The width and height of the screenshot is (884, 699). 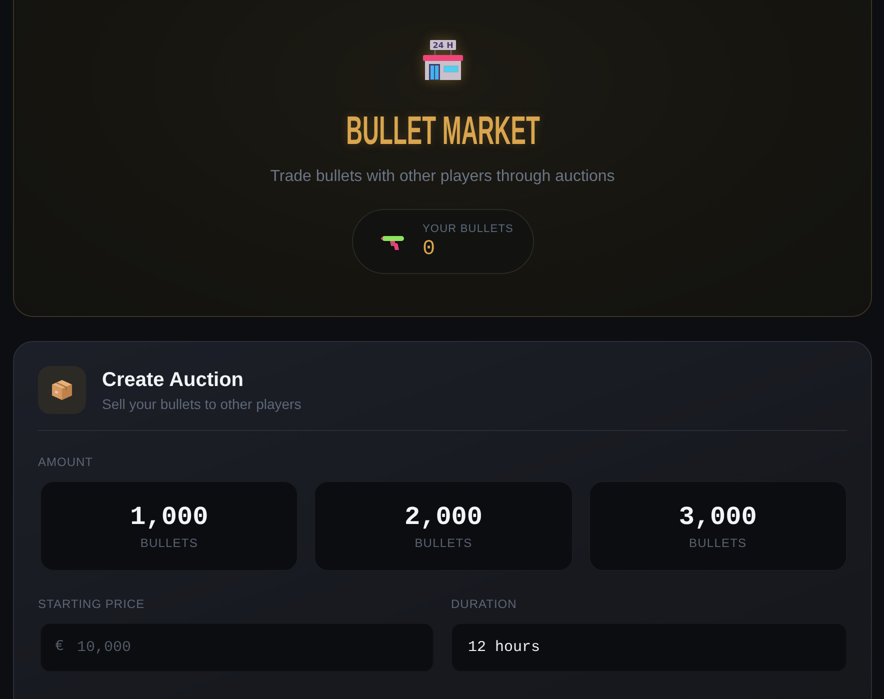 I want to click on amount-option: 2,000 BULLETS, so click(x=443, y=526).